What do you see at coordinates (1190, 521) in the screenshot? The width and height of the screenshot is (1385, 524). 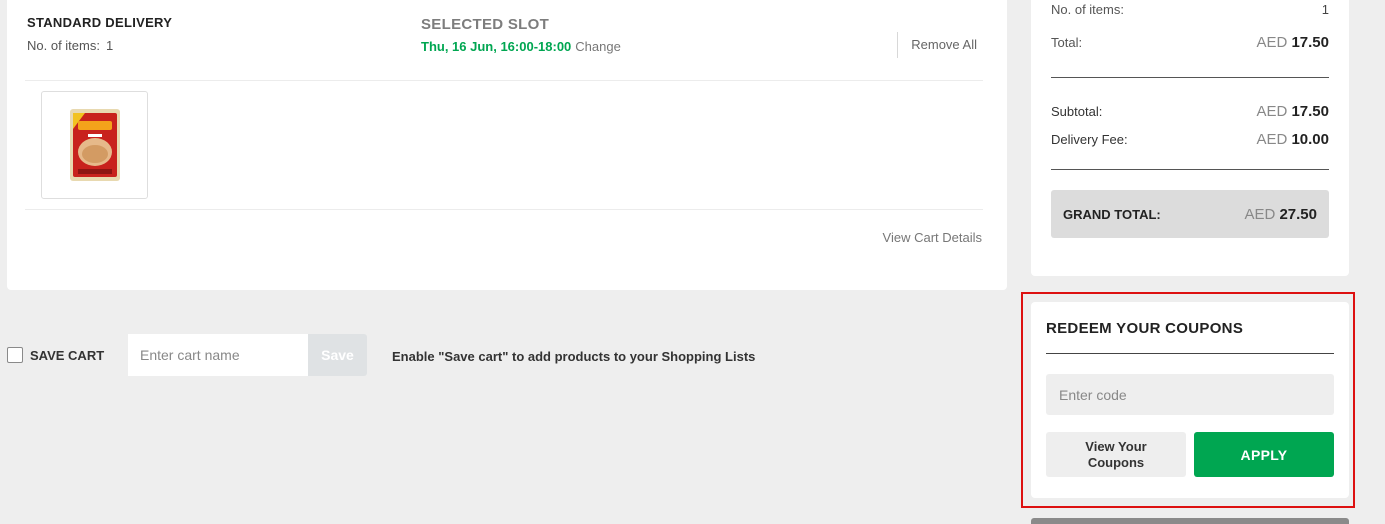 I see `next-section-edge` at bounding box center [1190, 521].